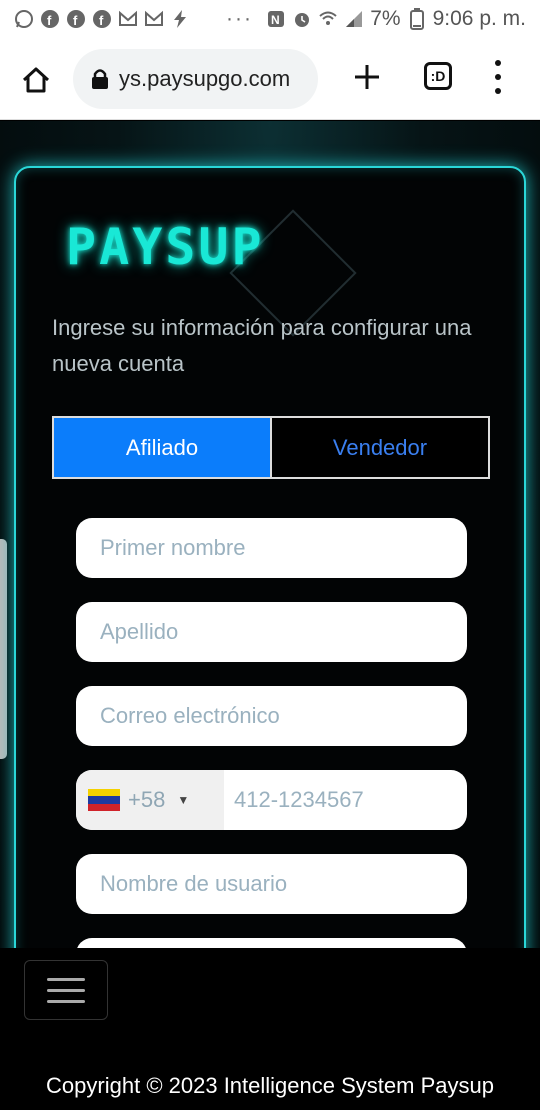 This screenshot has width=540, height=1110. I want to click on browser-toolbar: ys.paysupgo.com :D, so click(270, 79).